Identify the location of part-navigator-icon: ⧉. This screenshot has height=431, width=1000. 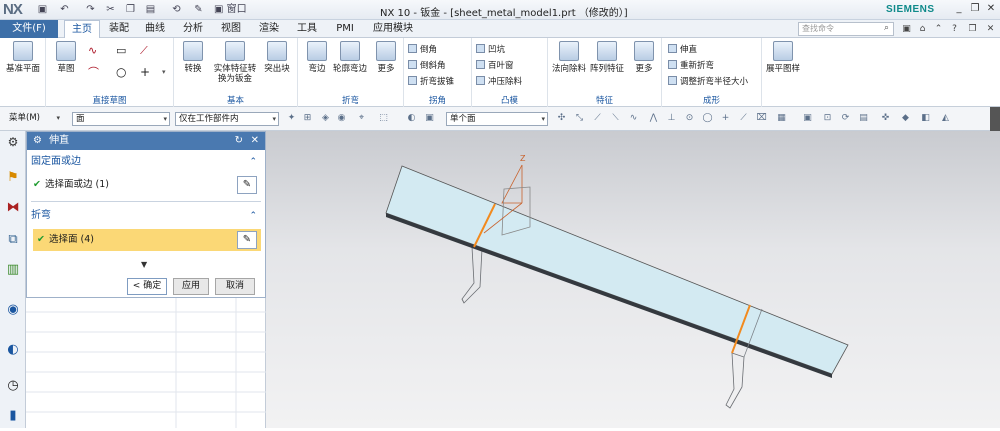
(13, 240).